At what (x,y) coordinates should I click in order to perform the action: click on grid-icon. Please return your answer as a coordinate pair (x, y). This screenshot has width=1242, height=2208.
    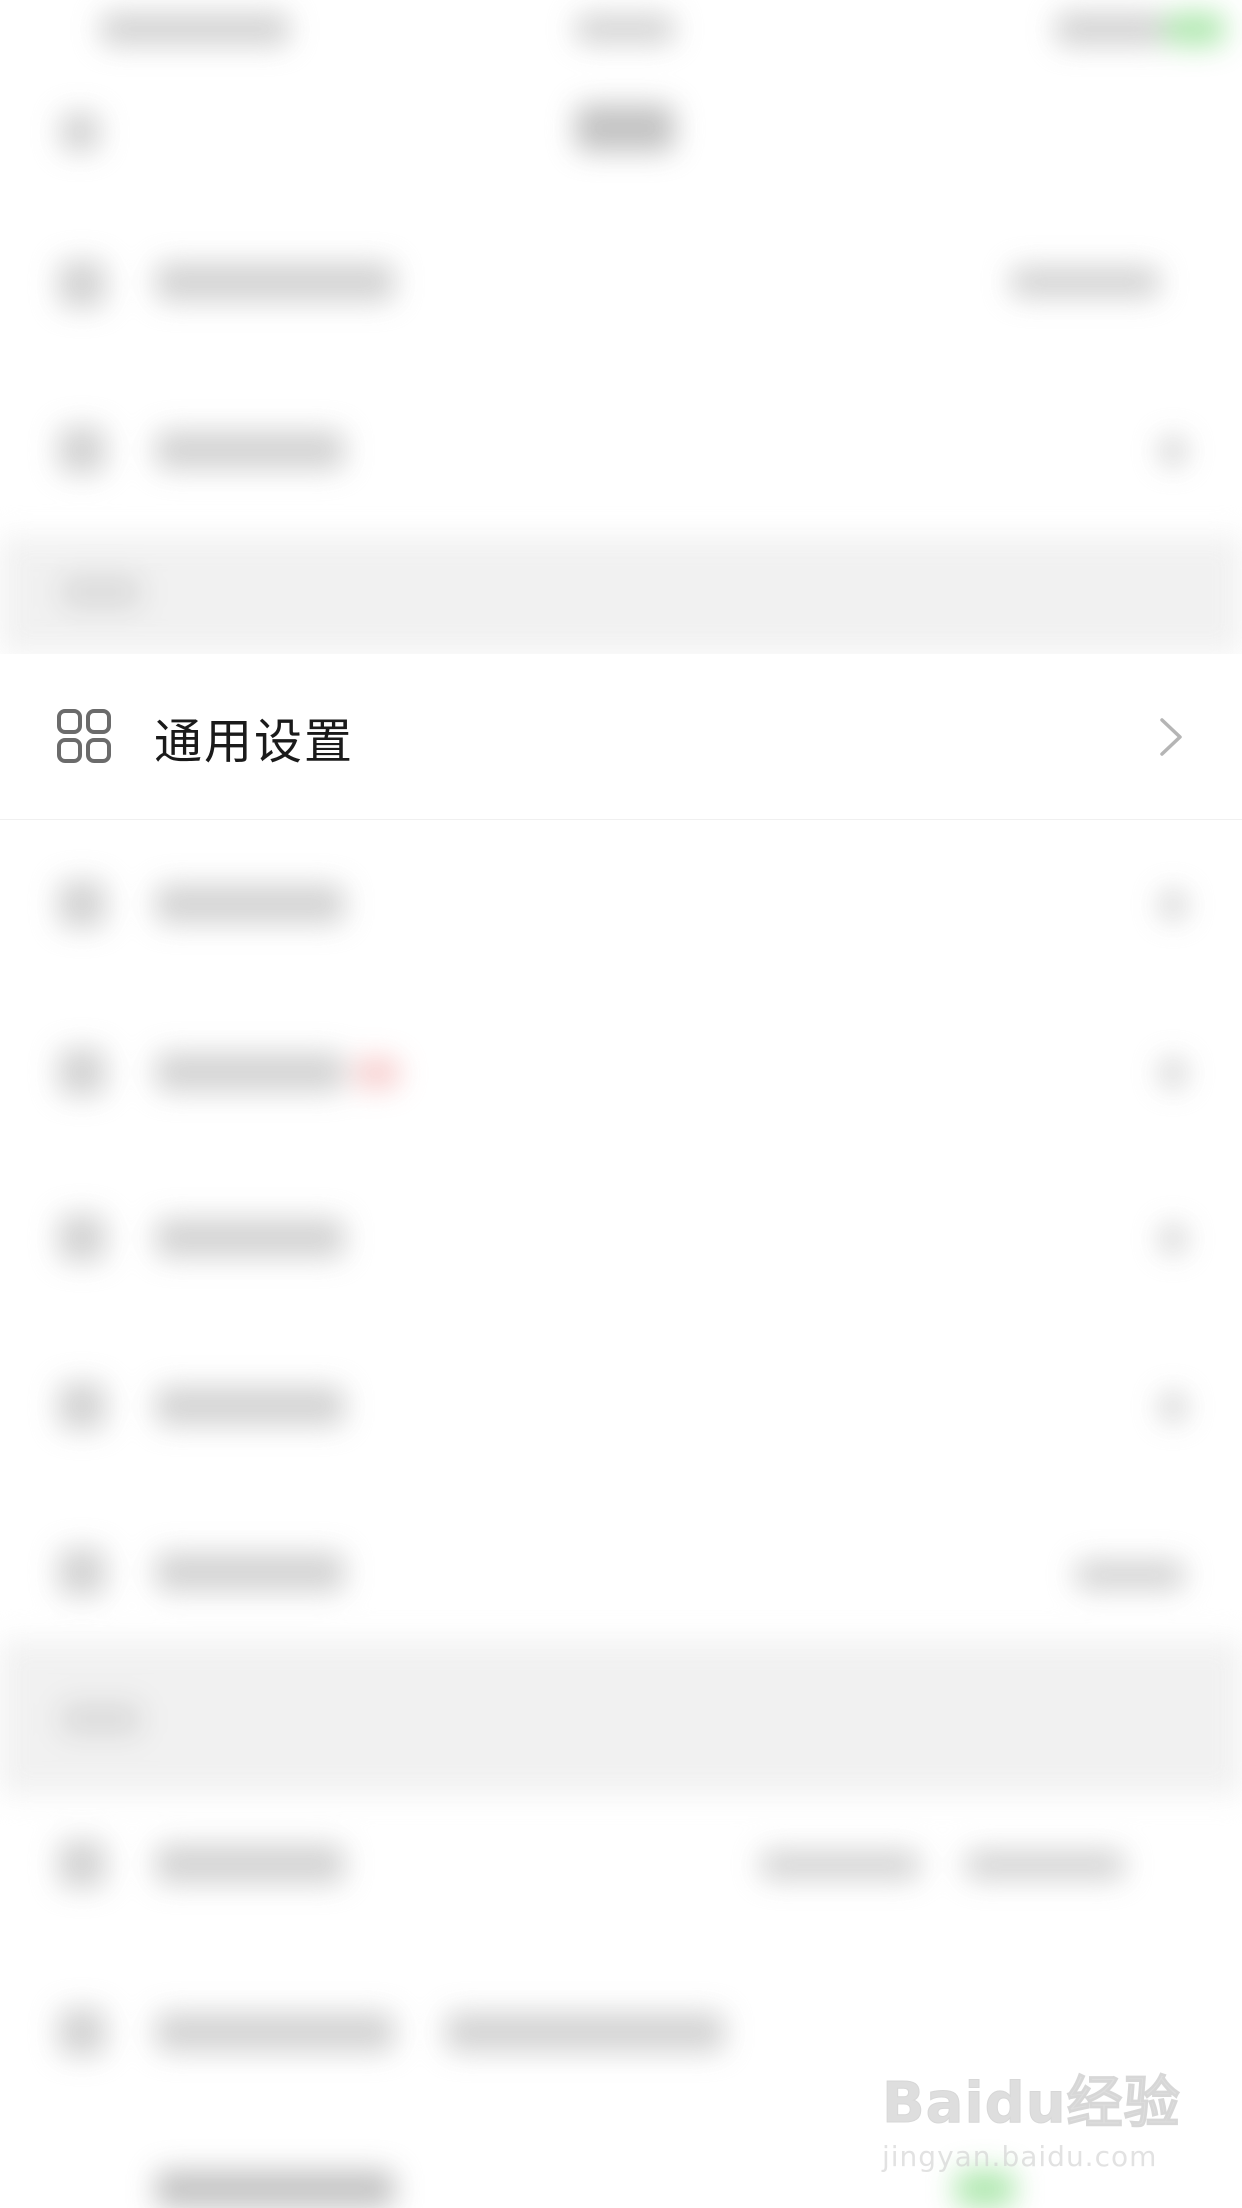
    Looking at the image, I should click on (84, 736).